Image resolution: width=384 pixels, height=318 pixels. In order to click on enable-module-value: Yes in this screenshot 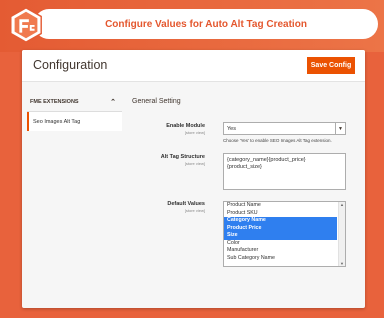, I will do `click(231, 128)`.